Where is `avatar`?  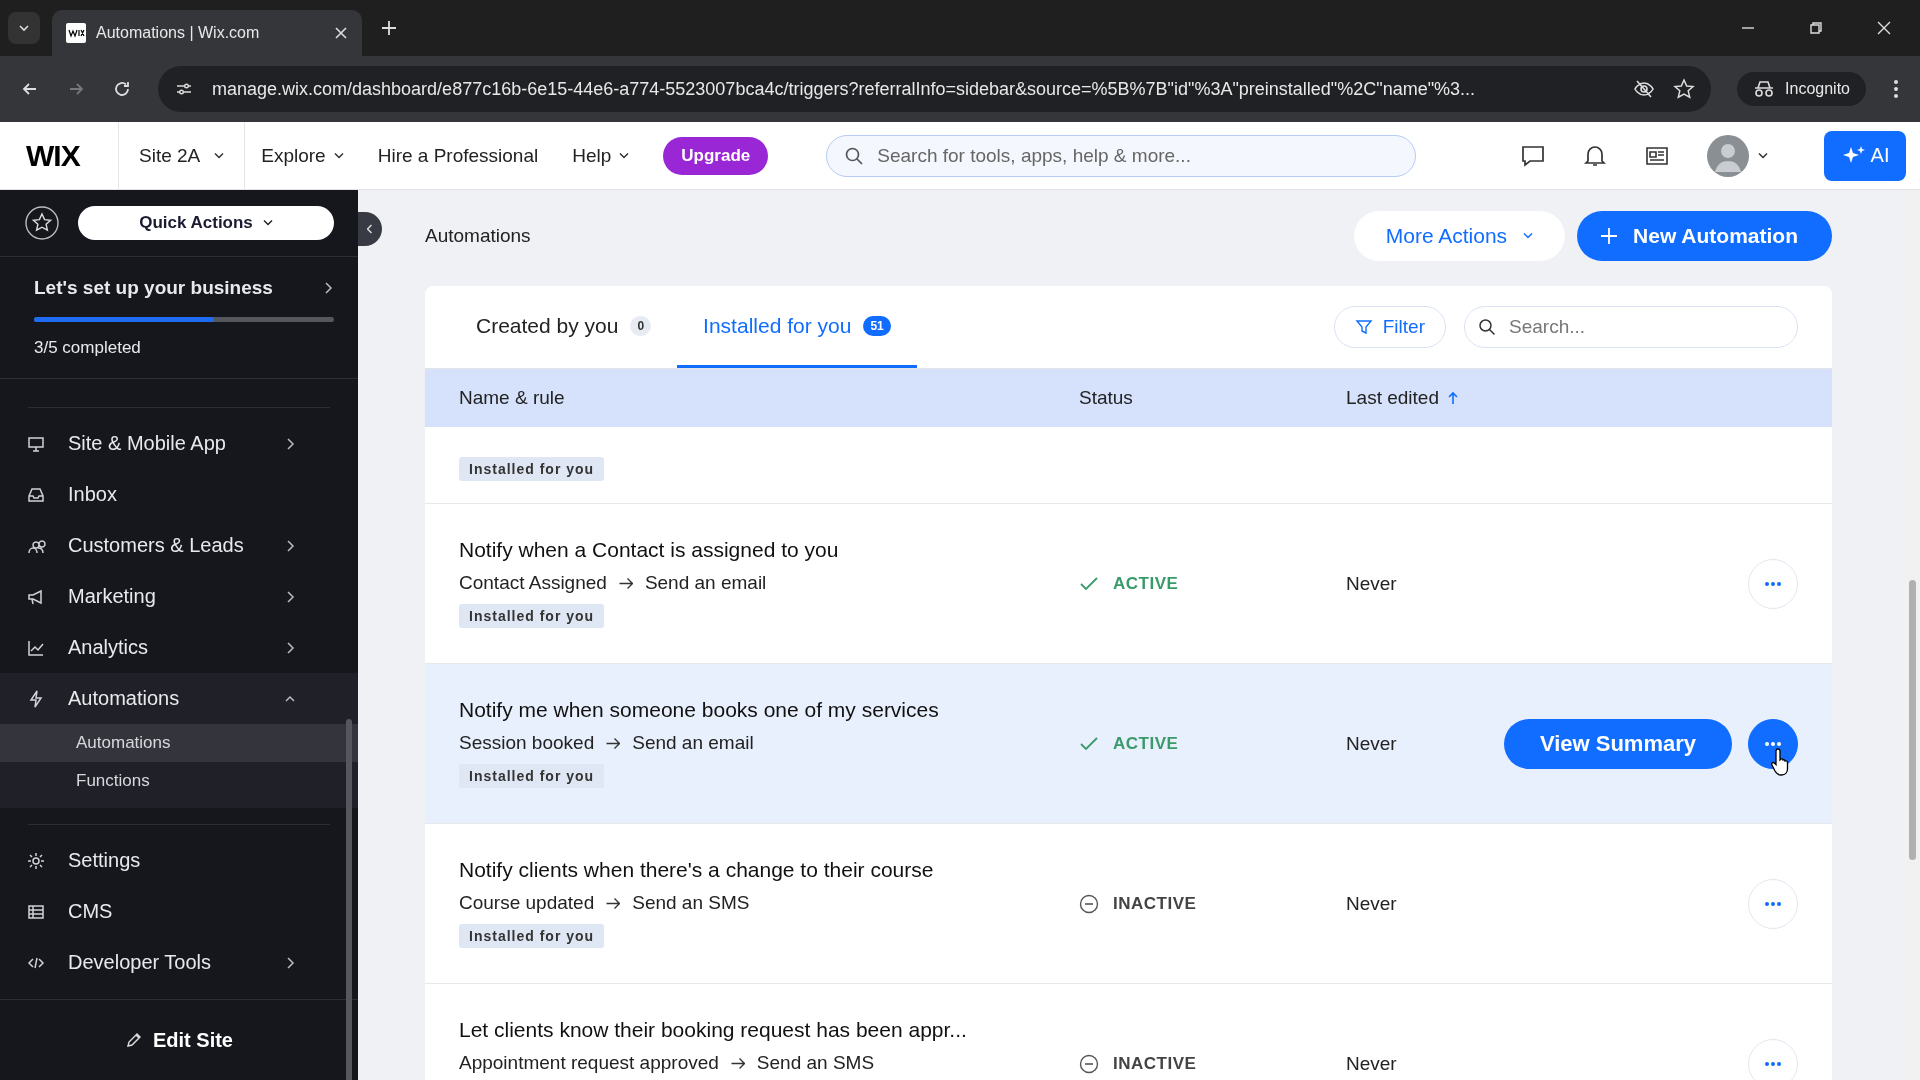
avatar is located at coordinates (1728, 155).